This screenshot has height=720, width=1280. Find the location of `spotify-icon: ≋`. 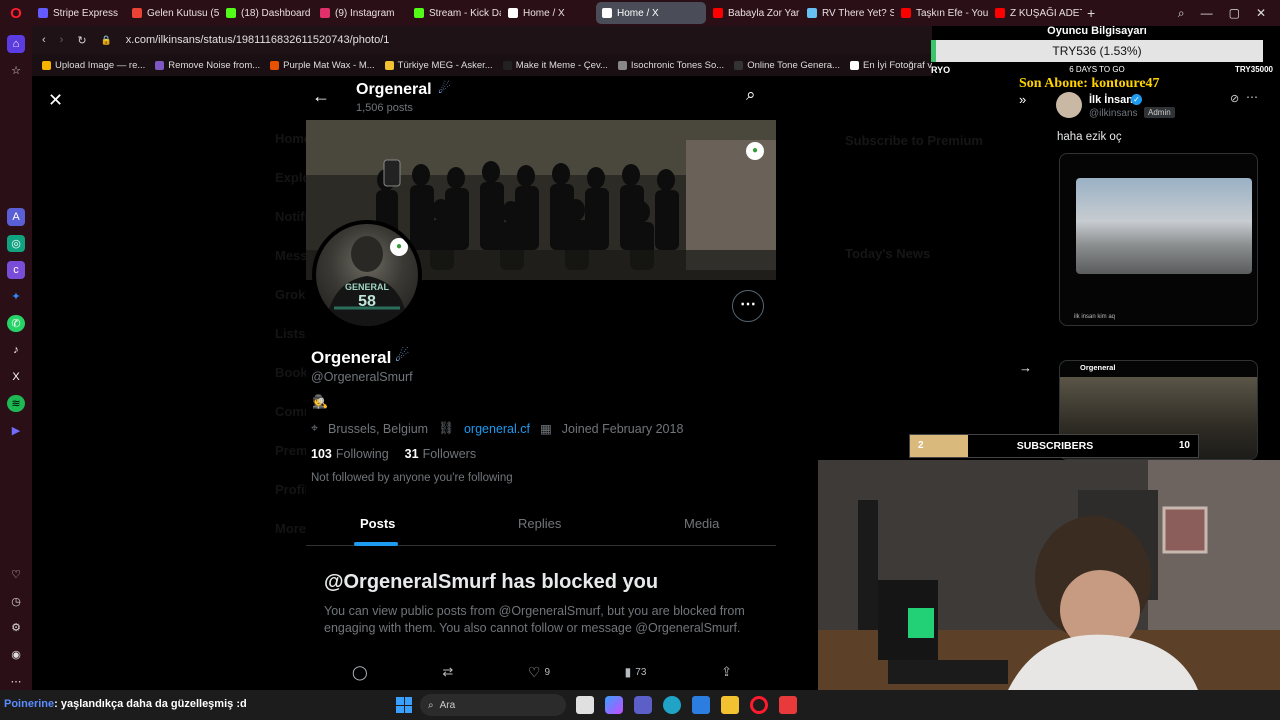

spotify-icon: ≋ is located at coordinates (16, 403).